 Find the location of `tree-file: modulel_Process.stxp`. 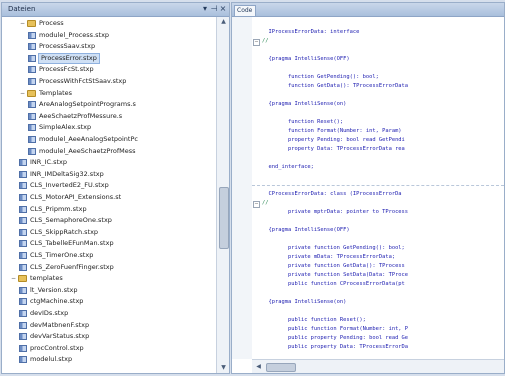

tree-file: modulel_Process.stxp is located at coordinates (68, 35).